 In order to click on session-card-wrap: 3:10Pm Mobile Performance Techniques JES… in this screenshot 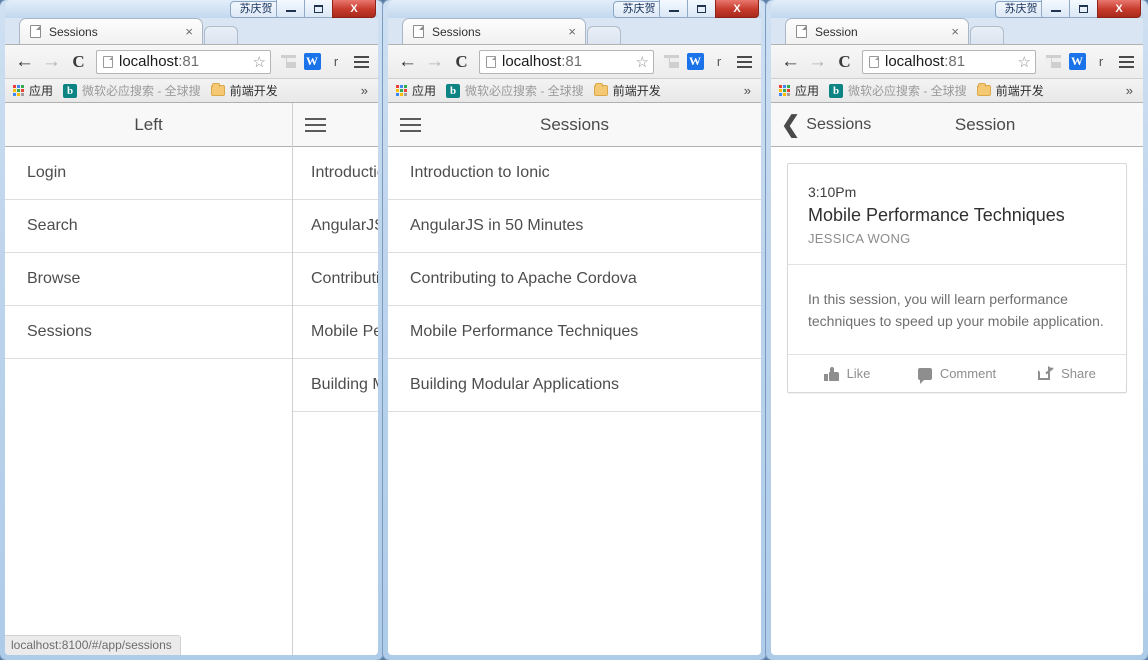, I will do `click(957, 278)`.